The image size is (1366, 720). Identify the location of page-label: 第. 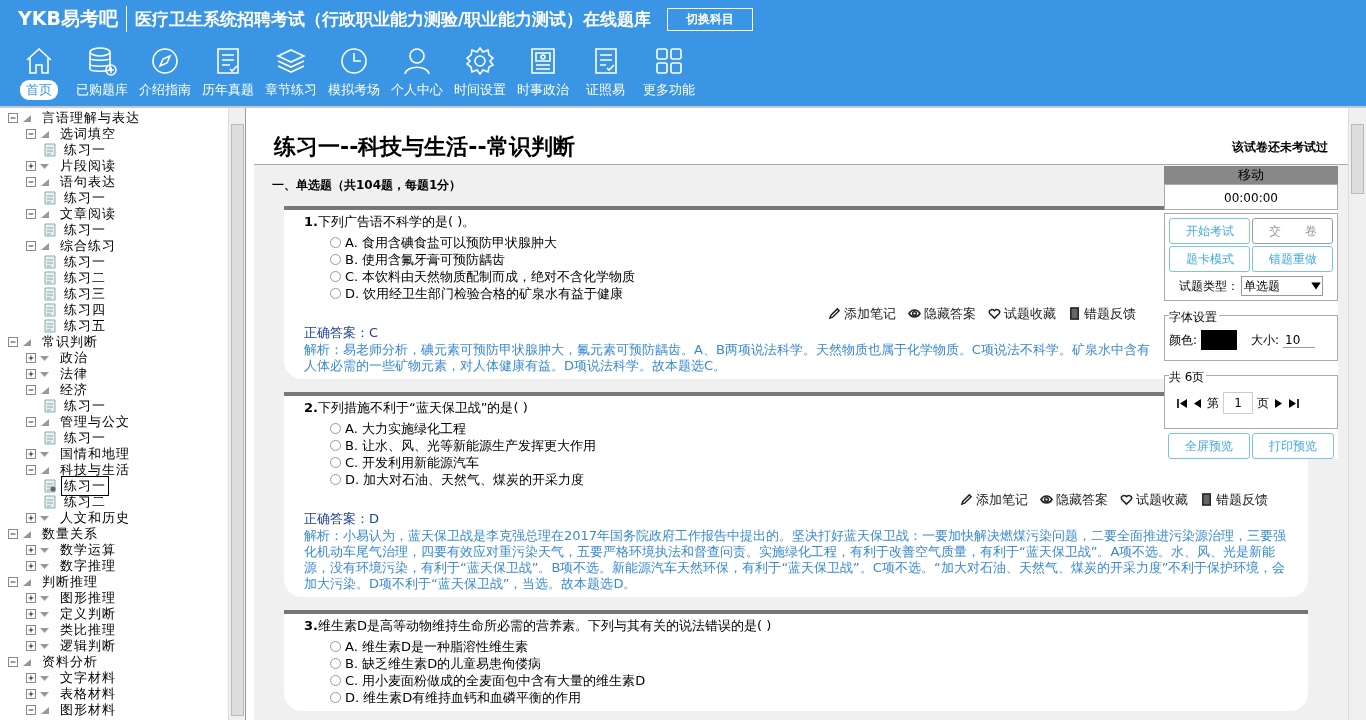
(1213, 403).